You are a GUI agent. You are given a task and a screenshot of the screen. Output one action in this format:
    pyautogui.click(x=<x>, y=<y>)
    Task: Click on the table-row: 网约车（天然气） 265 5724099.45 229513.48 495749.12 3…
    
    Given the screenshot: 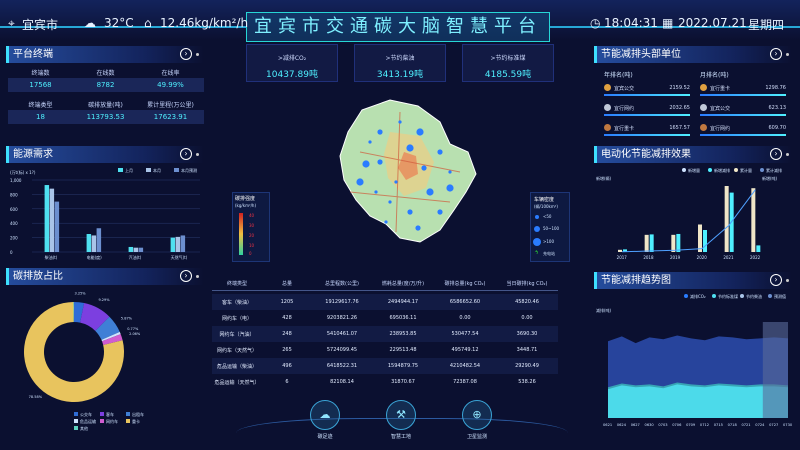 What is the action you would take?
    pyautogui.click(x=385, y=350)
    